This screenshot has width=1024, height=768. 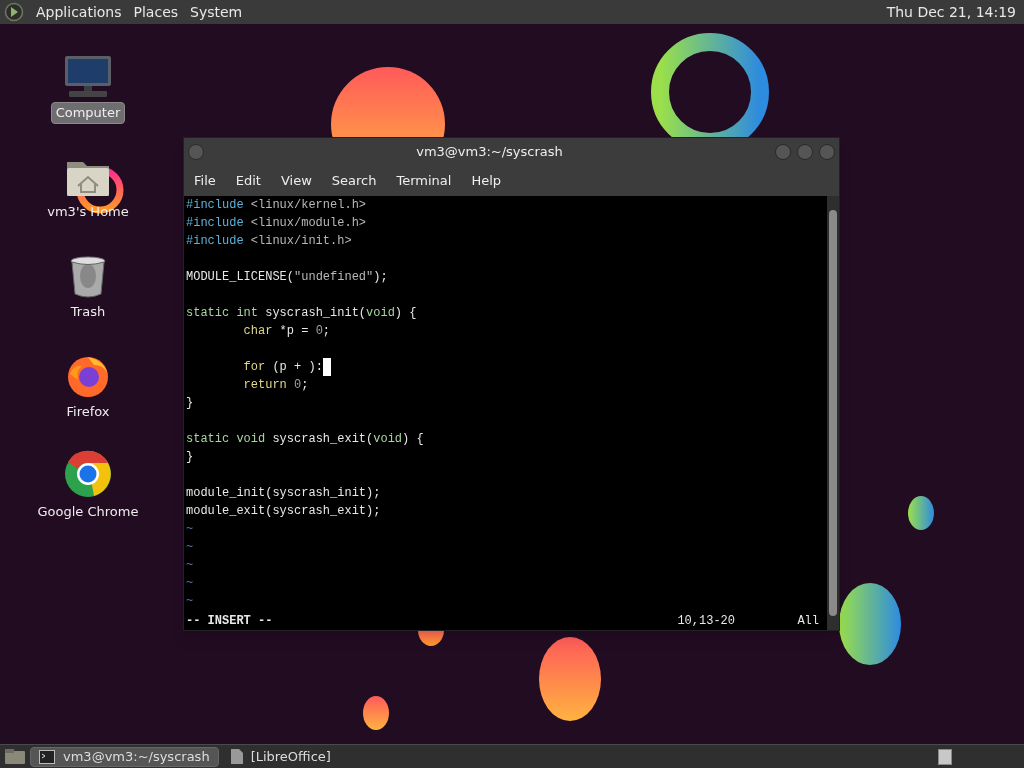 I want to click on code-line: static int syscrash_init(void) {, so click(x=301, y=313).